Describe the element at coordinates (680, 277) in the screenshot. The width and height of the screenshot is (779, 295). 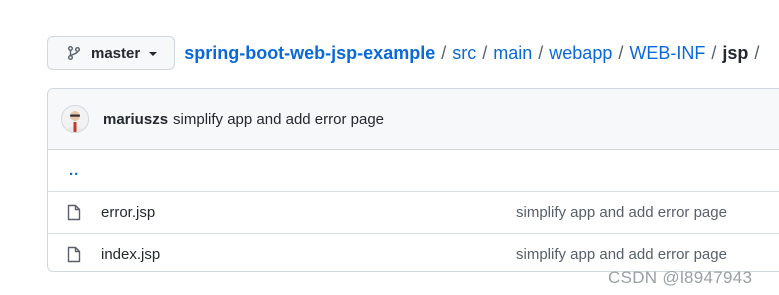
I see `csdn-watermark: CSDN @l8947943` at that location.